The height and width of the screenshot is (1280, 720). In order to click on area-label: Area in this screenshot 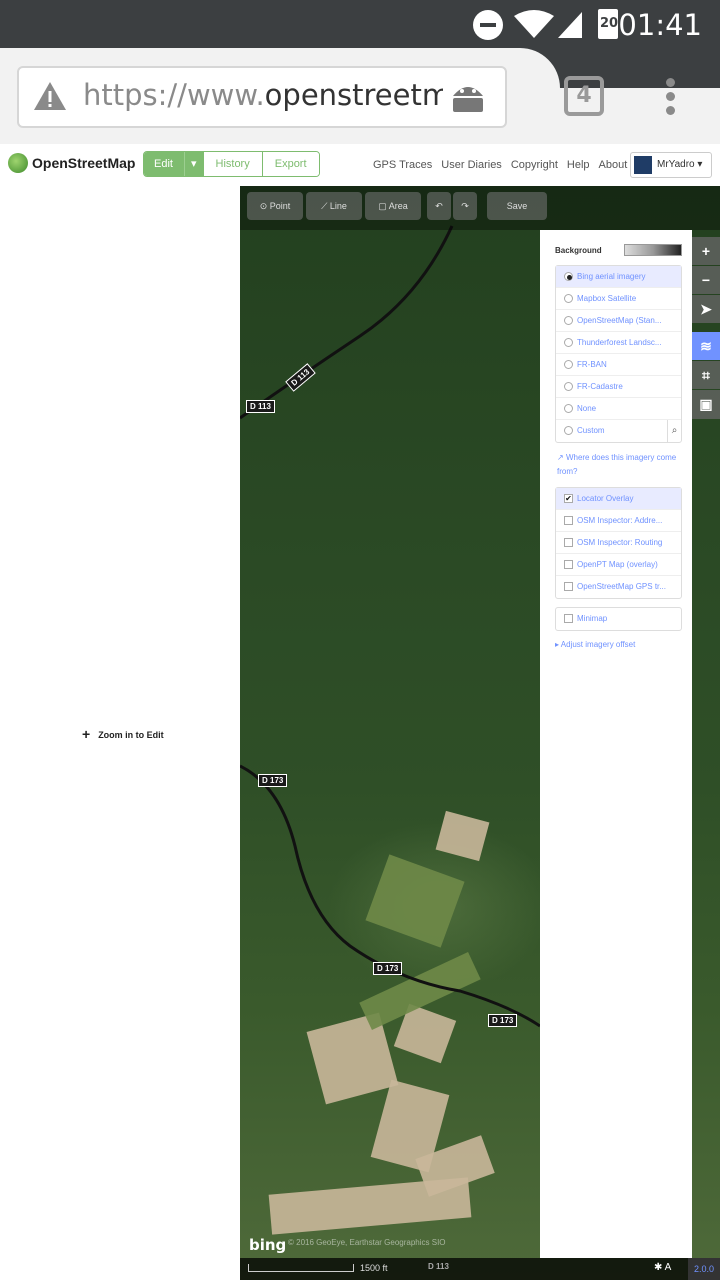, I will do `click(398, 206)`.